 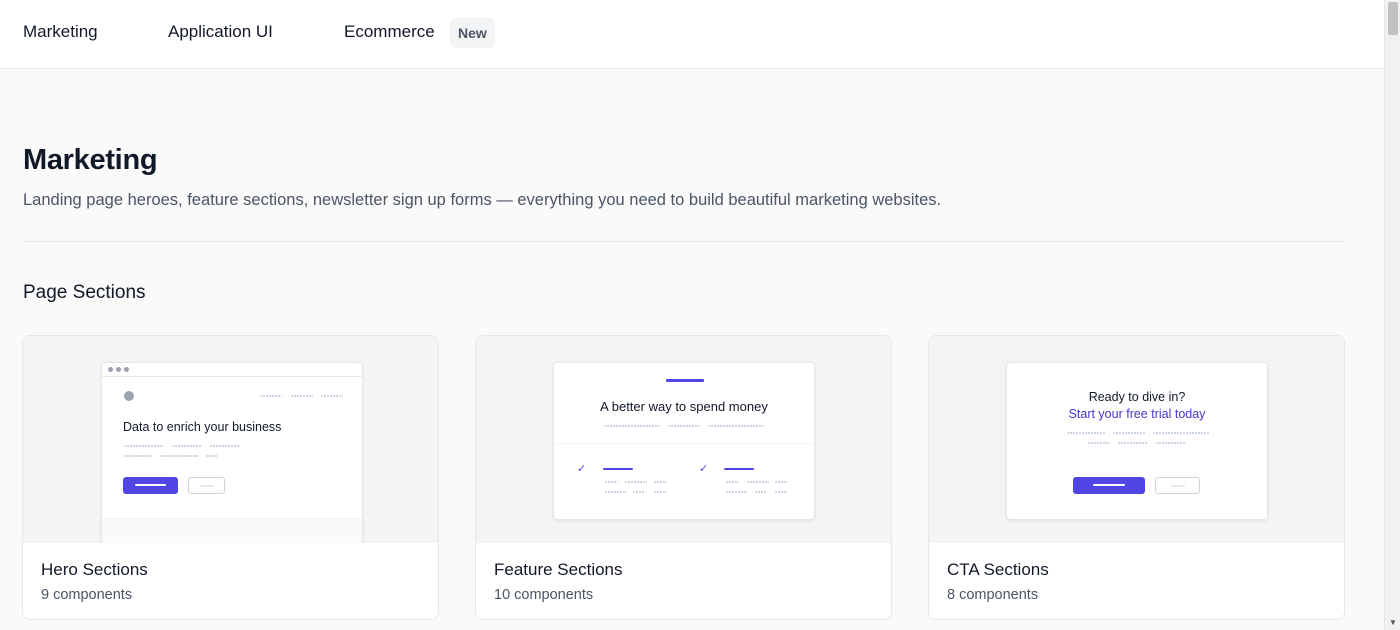 I want to click on card-count: 8 components, so click(x=993, y=595).